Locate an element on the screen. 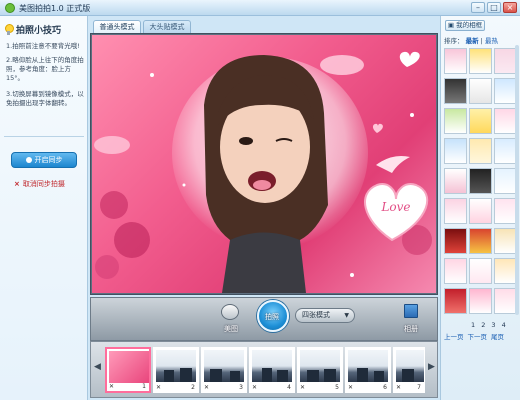  my-frames-button: ▣ 我的相框 is located at coordinates (465, 25).